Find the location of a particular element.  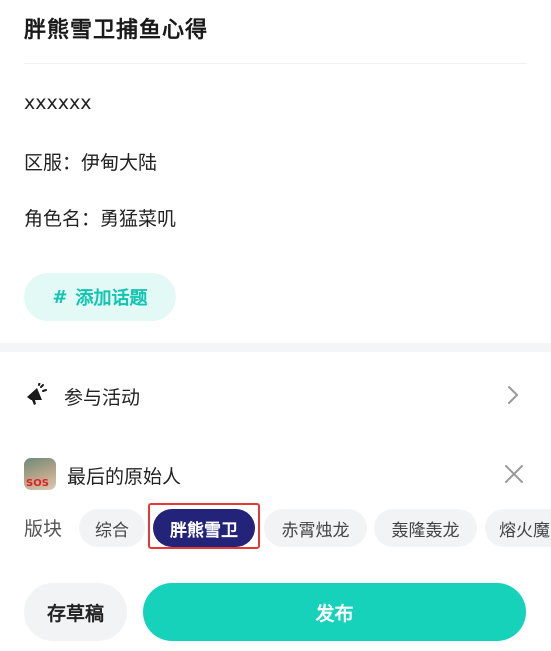

game-icon: SOS is located at coordinates (40, 474).